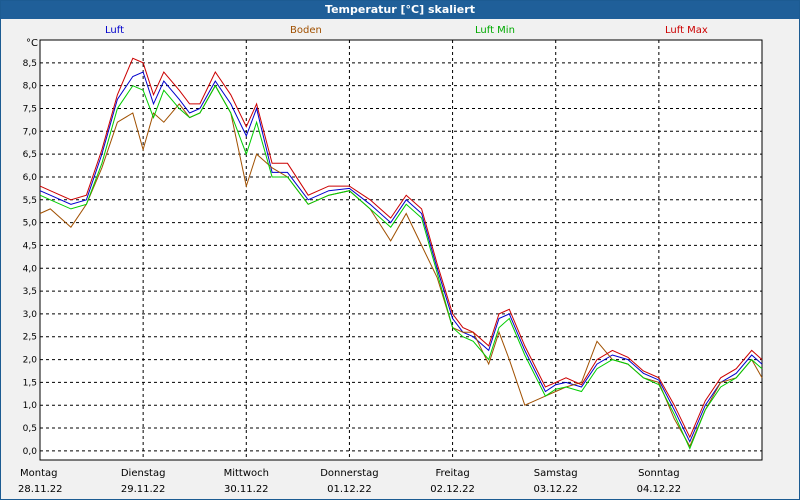  I want to click on x-day-label: Samstag, so click(556, 473).